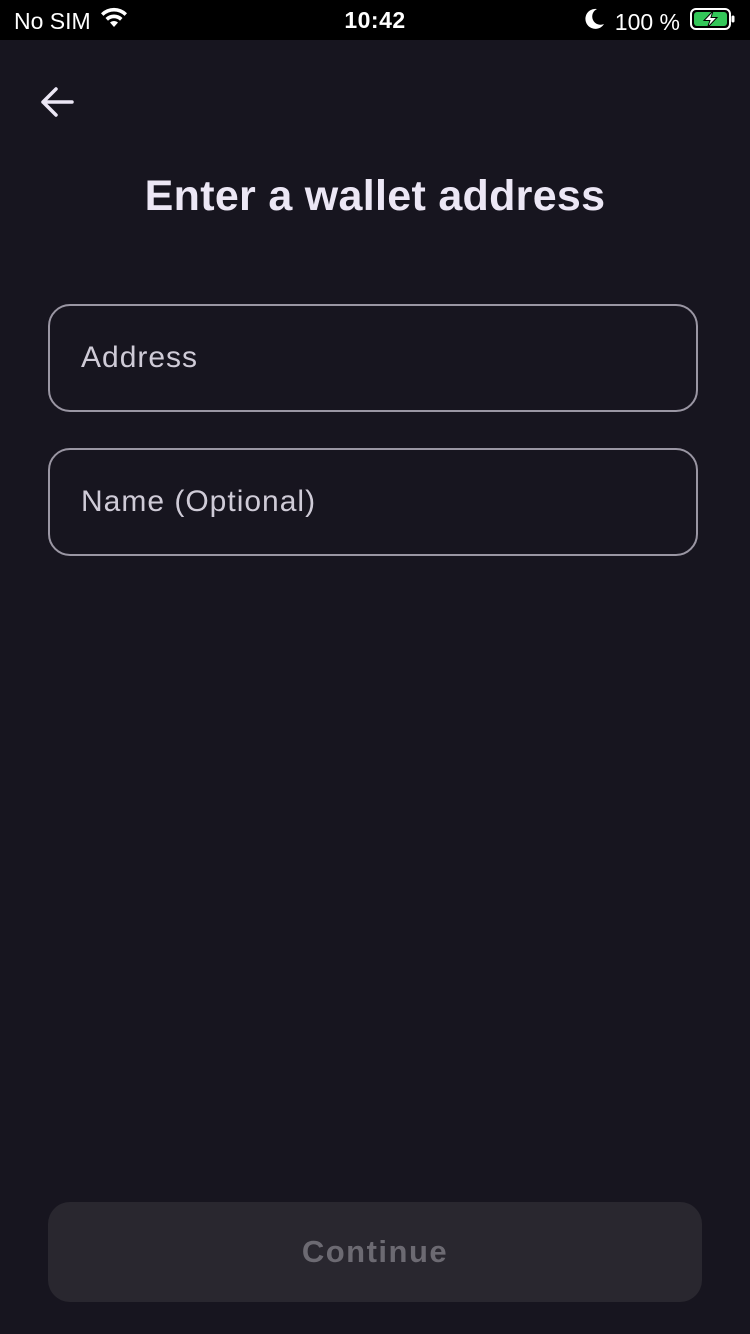 The height and width of the screenshot is (1334, 750). What do you see at coordinates (373, 358) in the screenshot?
I see `address-field: Address` at bounding box center [373, 358].